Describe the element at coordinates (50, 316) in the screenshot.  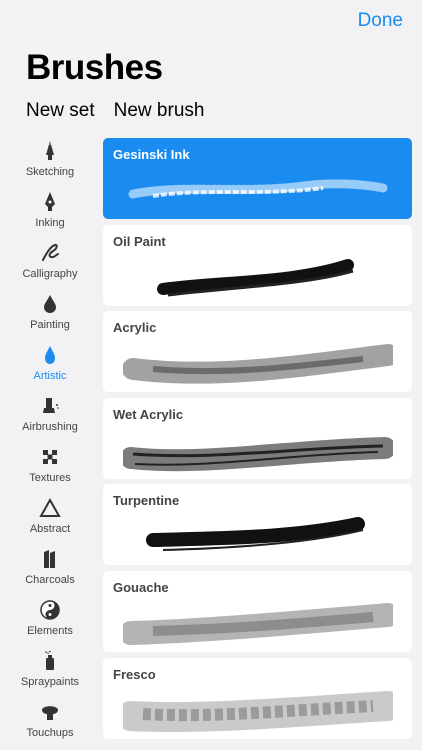
I see `category-painting: Painting` at that location.